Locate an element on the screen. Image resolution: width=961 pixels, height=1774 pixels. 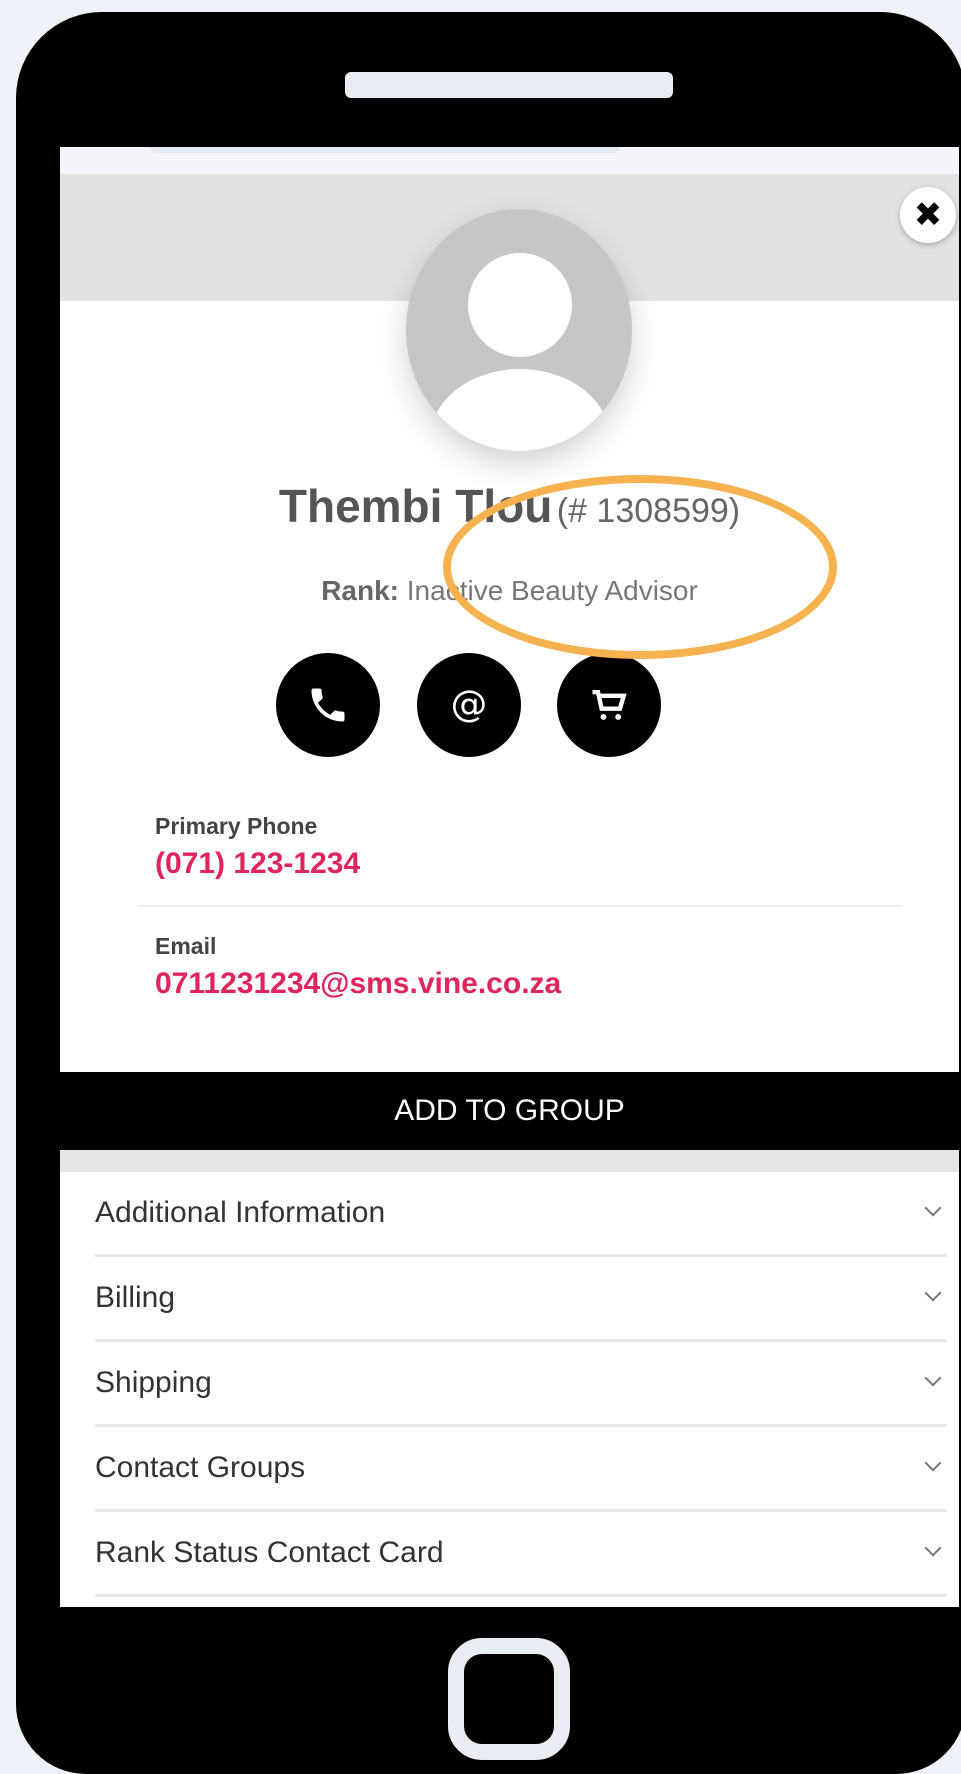
accordion-label: Rank Status Contact Card is located at coordinates (269, 1552).